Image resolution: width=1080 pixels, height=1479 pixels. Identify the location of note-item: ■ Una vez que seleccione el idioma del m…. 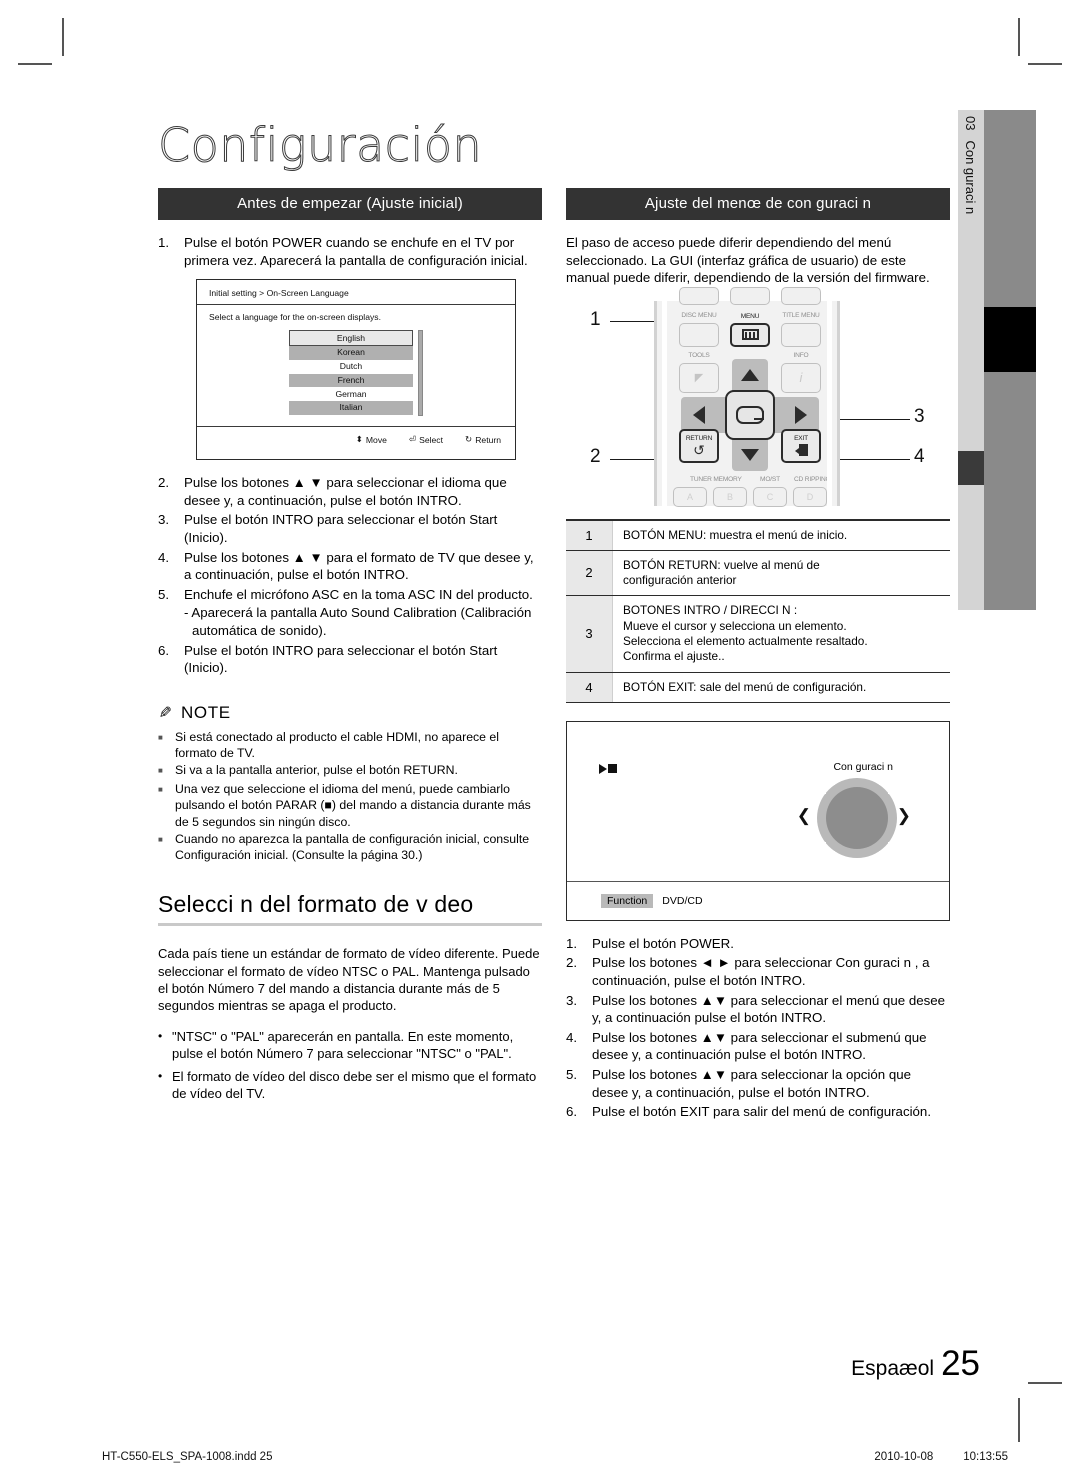
(350, 805).